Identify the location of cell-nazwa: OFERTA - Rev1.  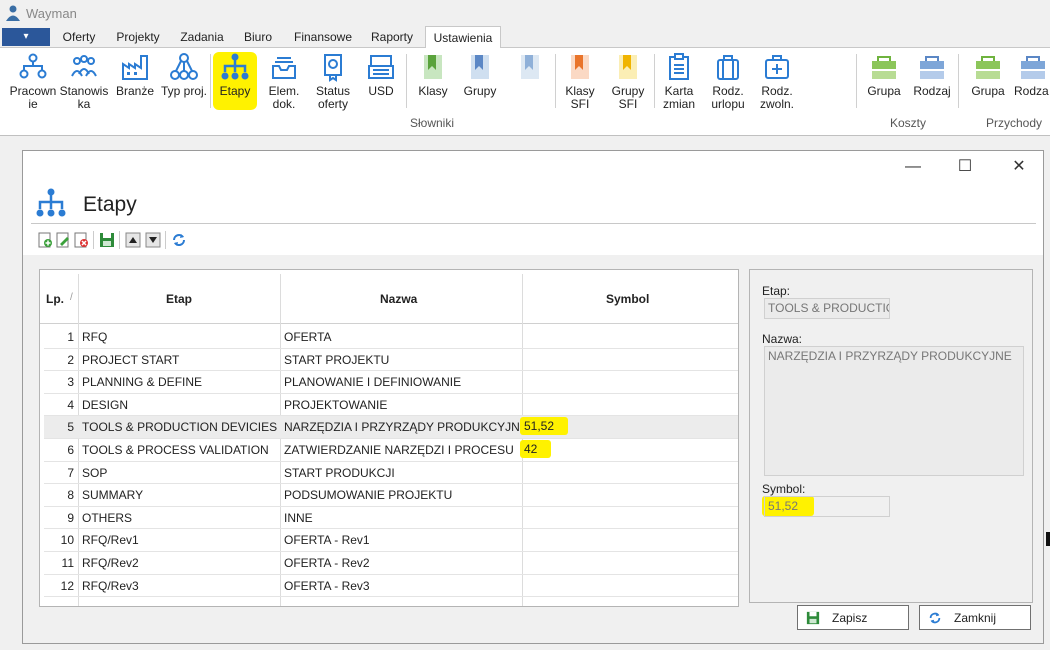
(327, 540).